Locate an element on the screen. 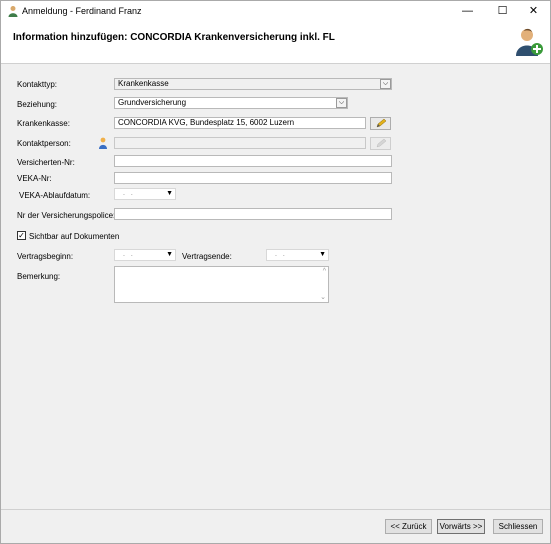 The height and width of the screenshot is (544, 551). versicherten-nr-field is located at coordinates (253, 161).